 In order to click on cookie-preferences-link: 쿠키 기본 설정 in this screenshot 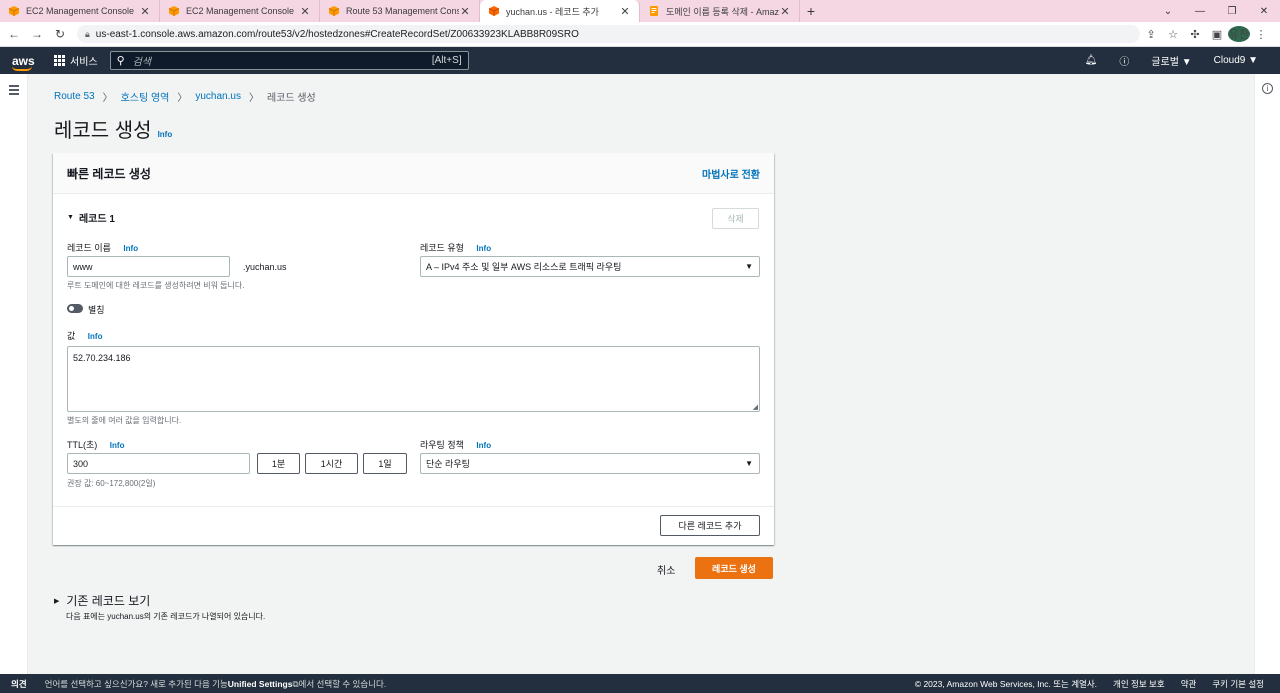, I will do `click(1238, 684)`.